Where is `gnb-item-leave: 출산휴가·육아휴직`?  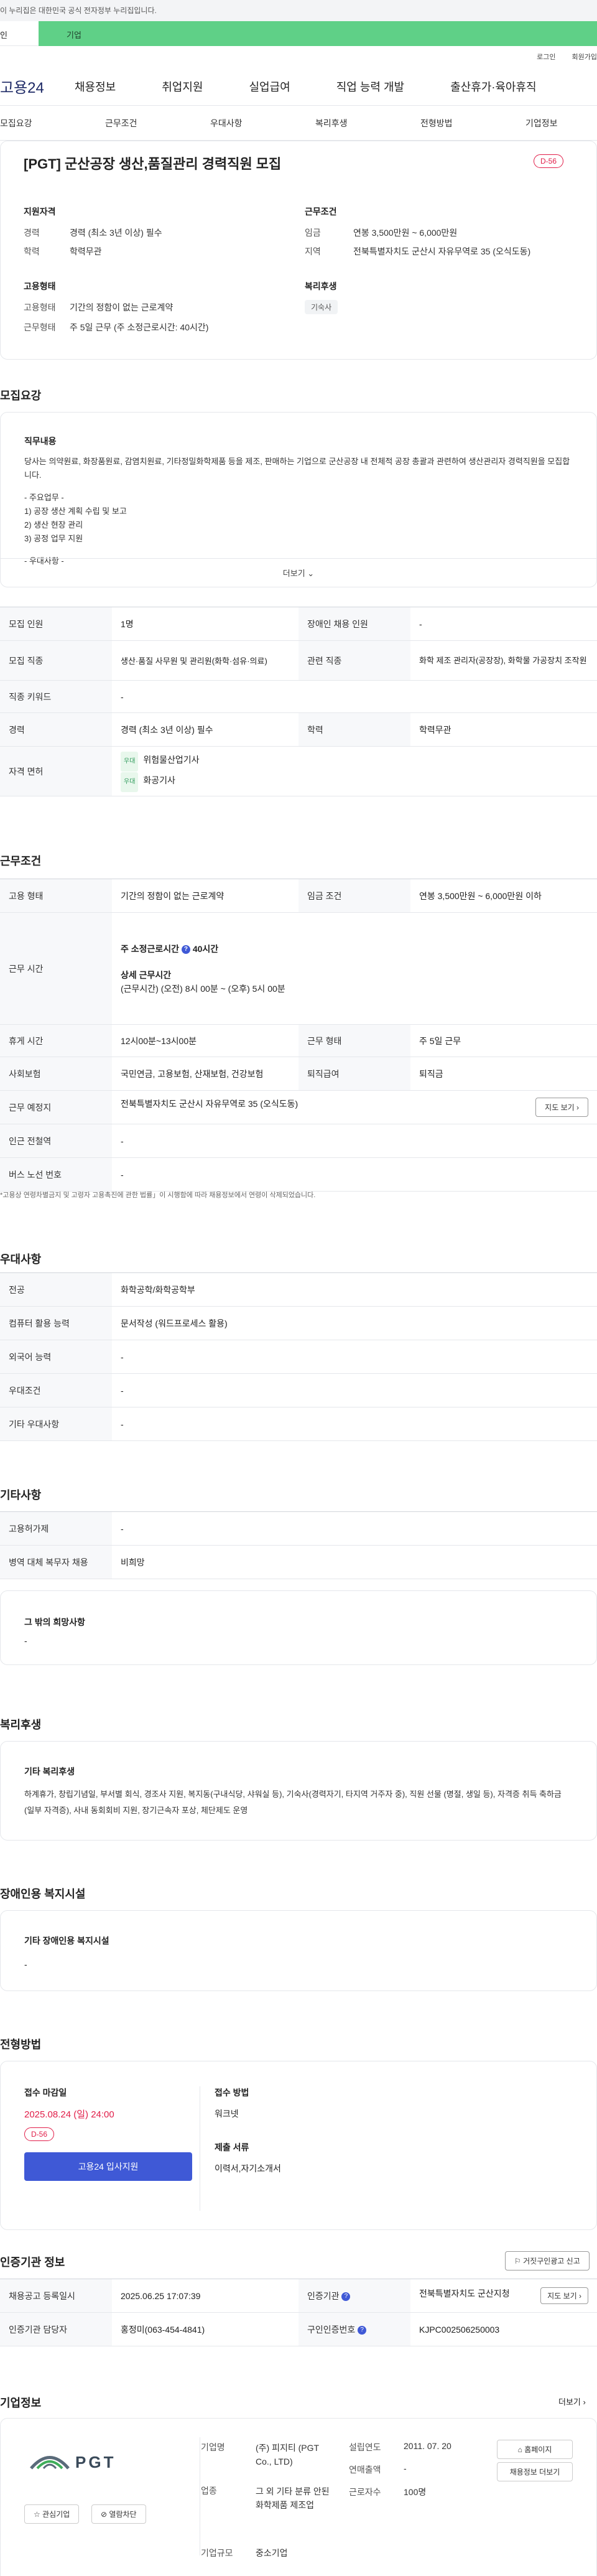 gnb-item-leave: 출산휴가·육아휴직 is located at coordinates (493, 86).